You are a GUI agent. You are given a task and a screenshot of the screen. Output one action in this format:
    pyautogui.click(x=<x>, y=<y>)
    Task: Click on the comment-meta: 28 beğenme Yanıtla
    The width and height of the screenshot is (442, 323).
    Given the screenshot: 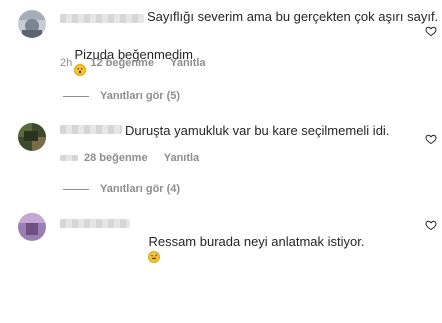 What is the action you would take?
    pyautogui.click(x=141, y=158)
    